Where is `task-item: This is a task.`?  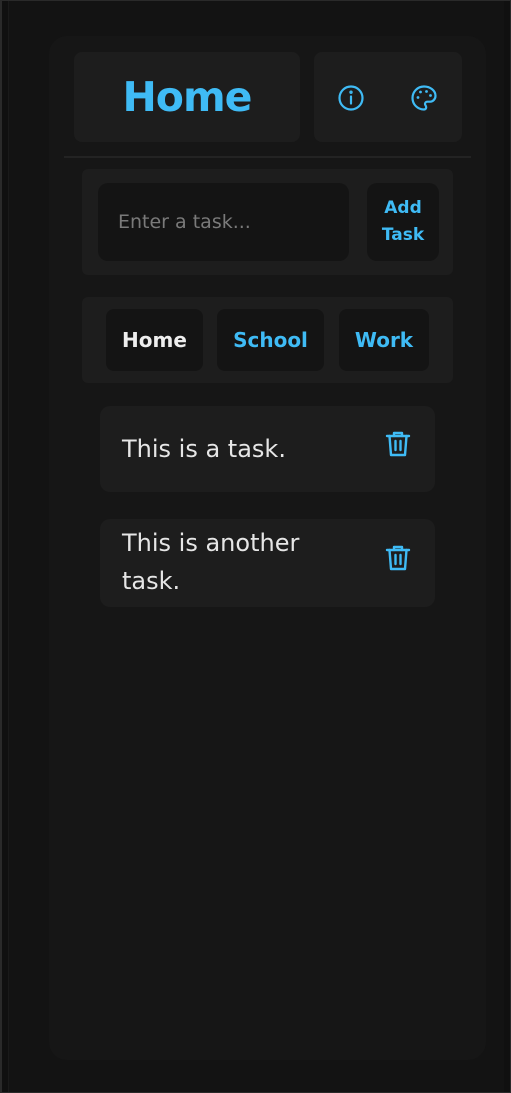
task-item: This is a task. is located at coordinates (267, 449).